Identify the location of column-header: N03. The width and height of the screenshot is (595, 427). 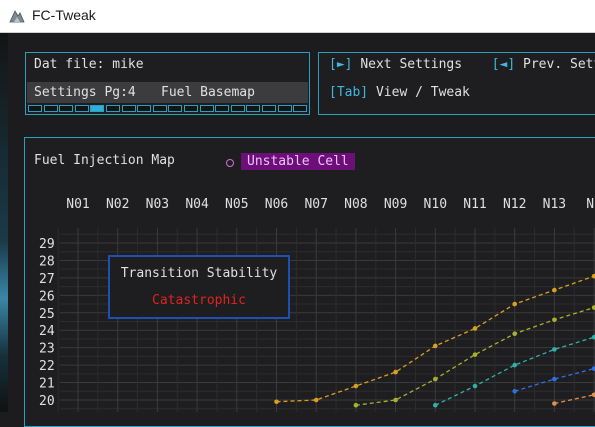
(157, 204).